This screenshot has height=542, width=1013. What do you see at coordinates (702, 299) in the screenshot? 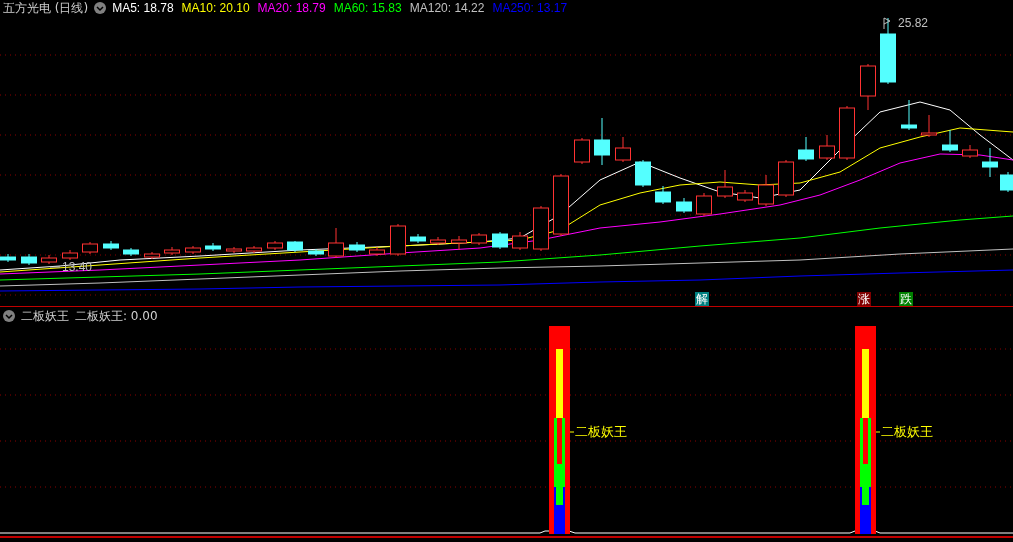
I see `signal-tag: 解` at bounding box center [702, 299].